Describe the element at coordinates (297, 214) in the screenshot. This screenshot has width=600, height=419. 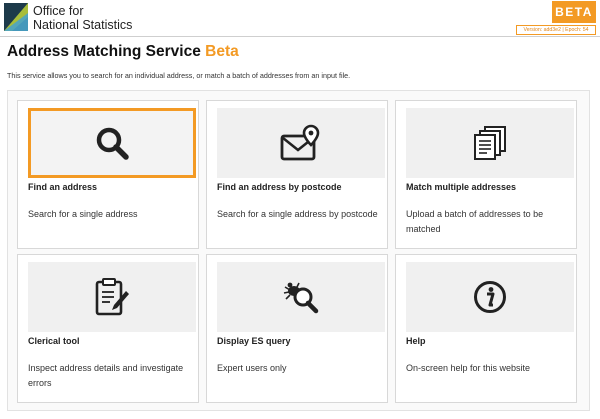
I see `card-description: Search for a single address by postcode` at that location.